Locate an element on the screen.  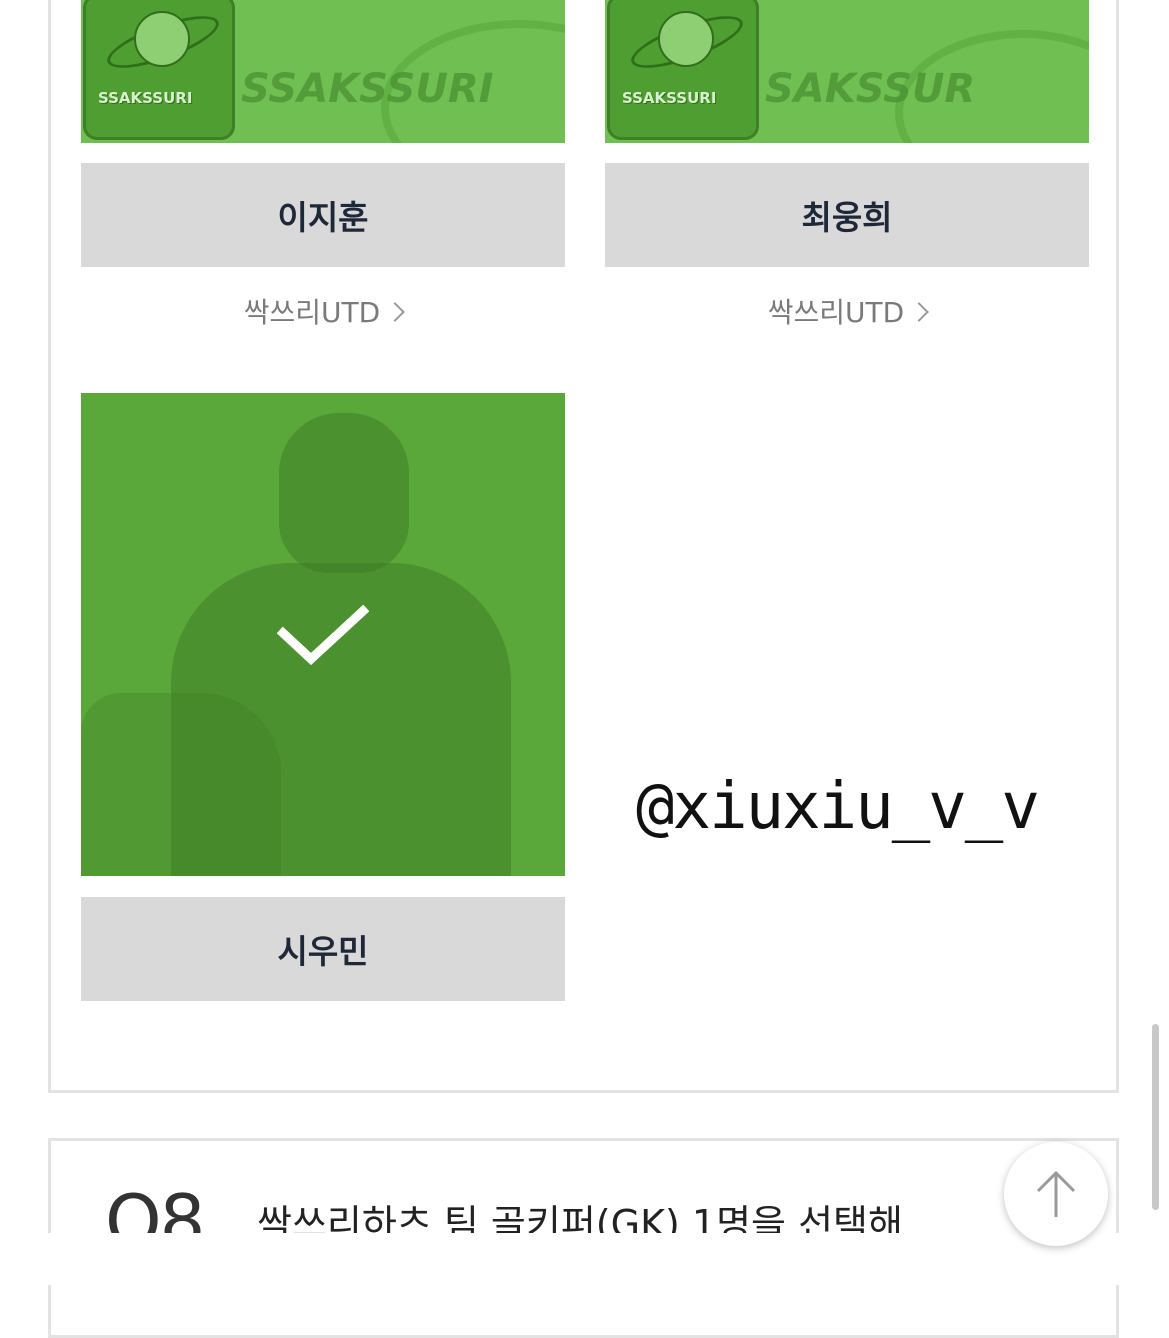
team-link-1: 싹쓰리UTD is located at coordinates (323, 311).